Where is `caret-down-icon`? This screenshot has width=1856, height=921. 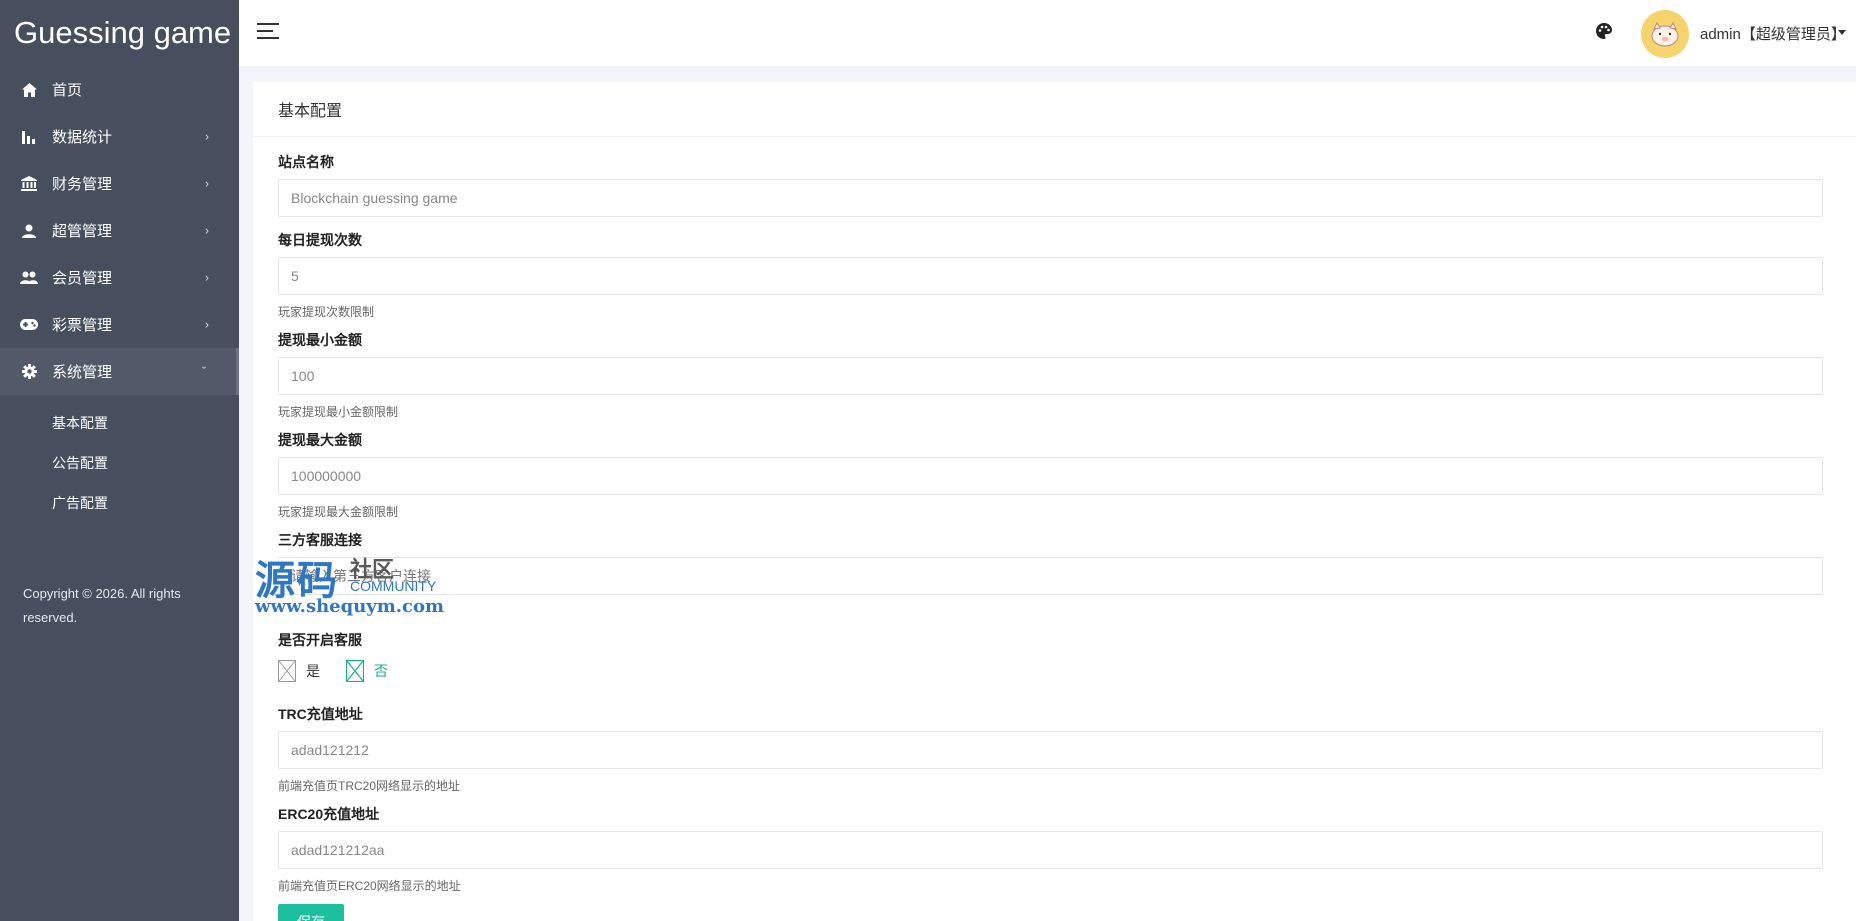 caret-down-icon is located at coordinates (1842, 32).